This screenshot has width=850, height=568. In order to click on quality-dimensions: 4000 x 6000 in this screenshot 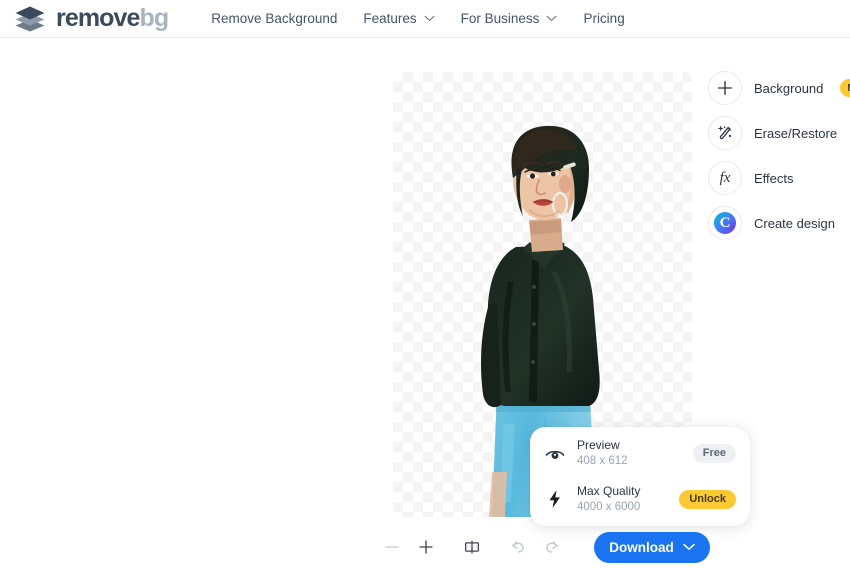, I will do `click(609, 506)`.